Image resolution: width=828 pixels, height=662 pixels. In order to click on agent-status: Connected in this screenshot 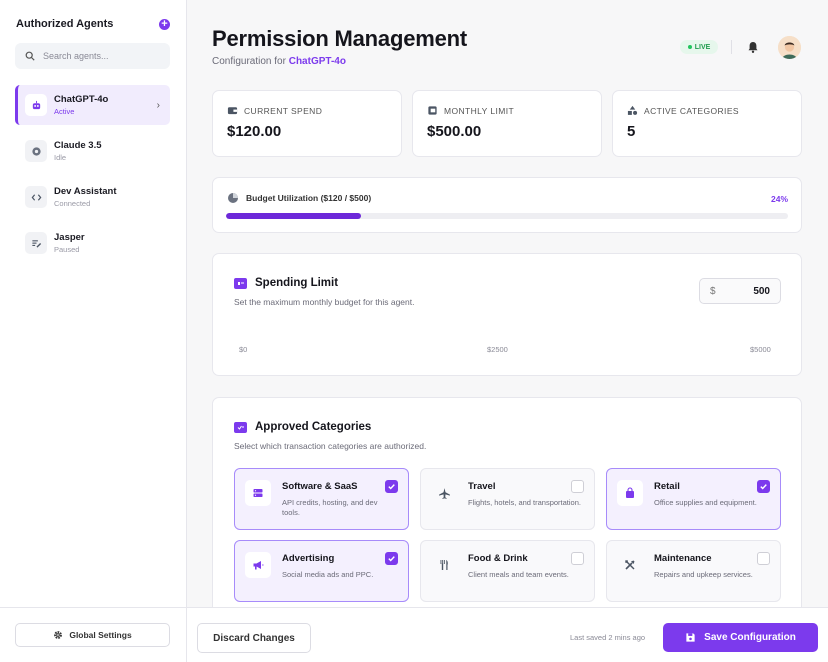, I will do `click(72, 203)`.